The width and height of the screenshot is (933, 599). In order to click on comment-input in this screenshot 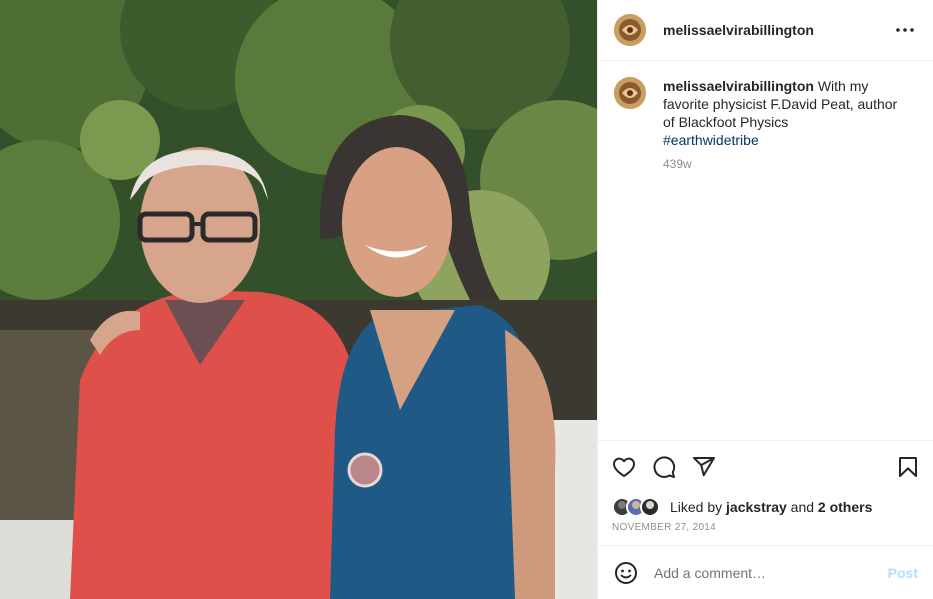, I will do `click(767, 572)`.